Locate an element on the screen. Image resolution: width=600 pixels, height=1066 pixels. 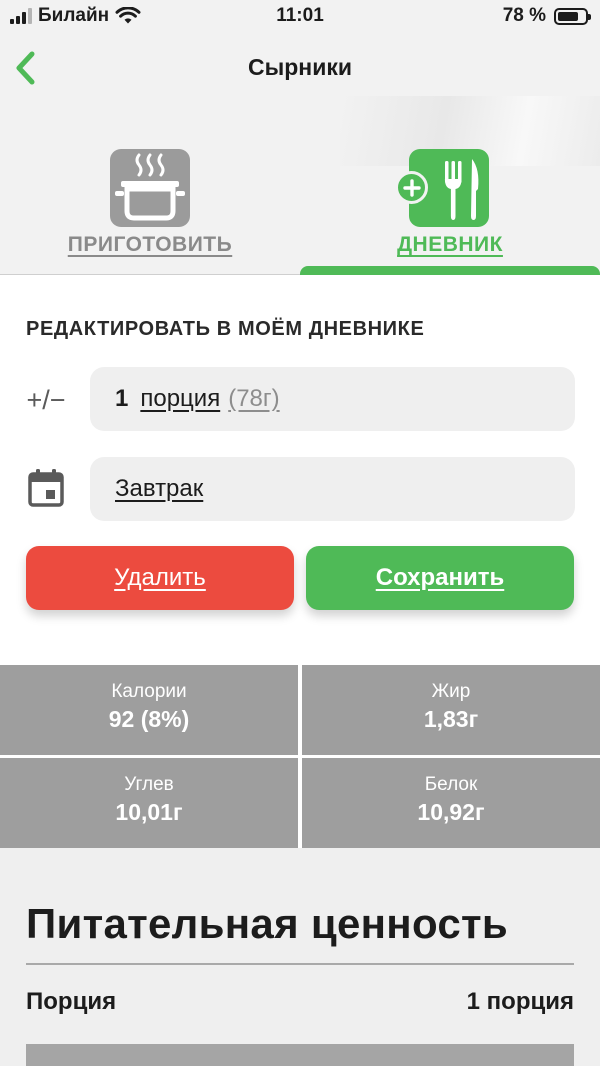
portion-count: 1 is located at coordinates (122, 398).